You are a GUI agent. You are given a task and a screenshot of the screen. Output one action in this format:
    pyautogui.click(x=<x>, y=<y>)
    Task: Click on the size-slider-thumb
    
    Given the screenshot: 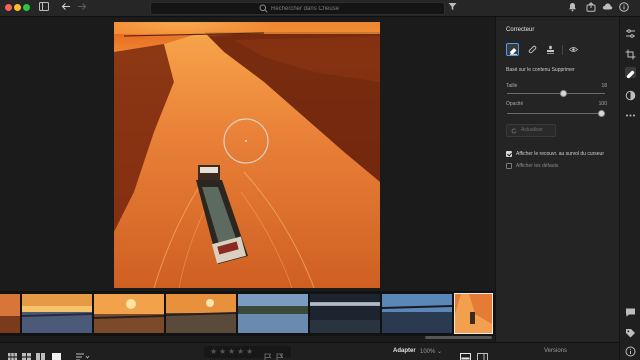 What is the action you would take?
    pyautogui.click(x=563, y=93)
    